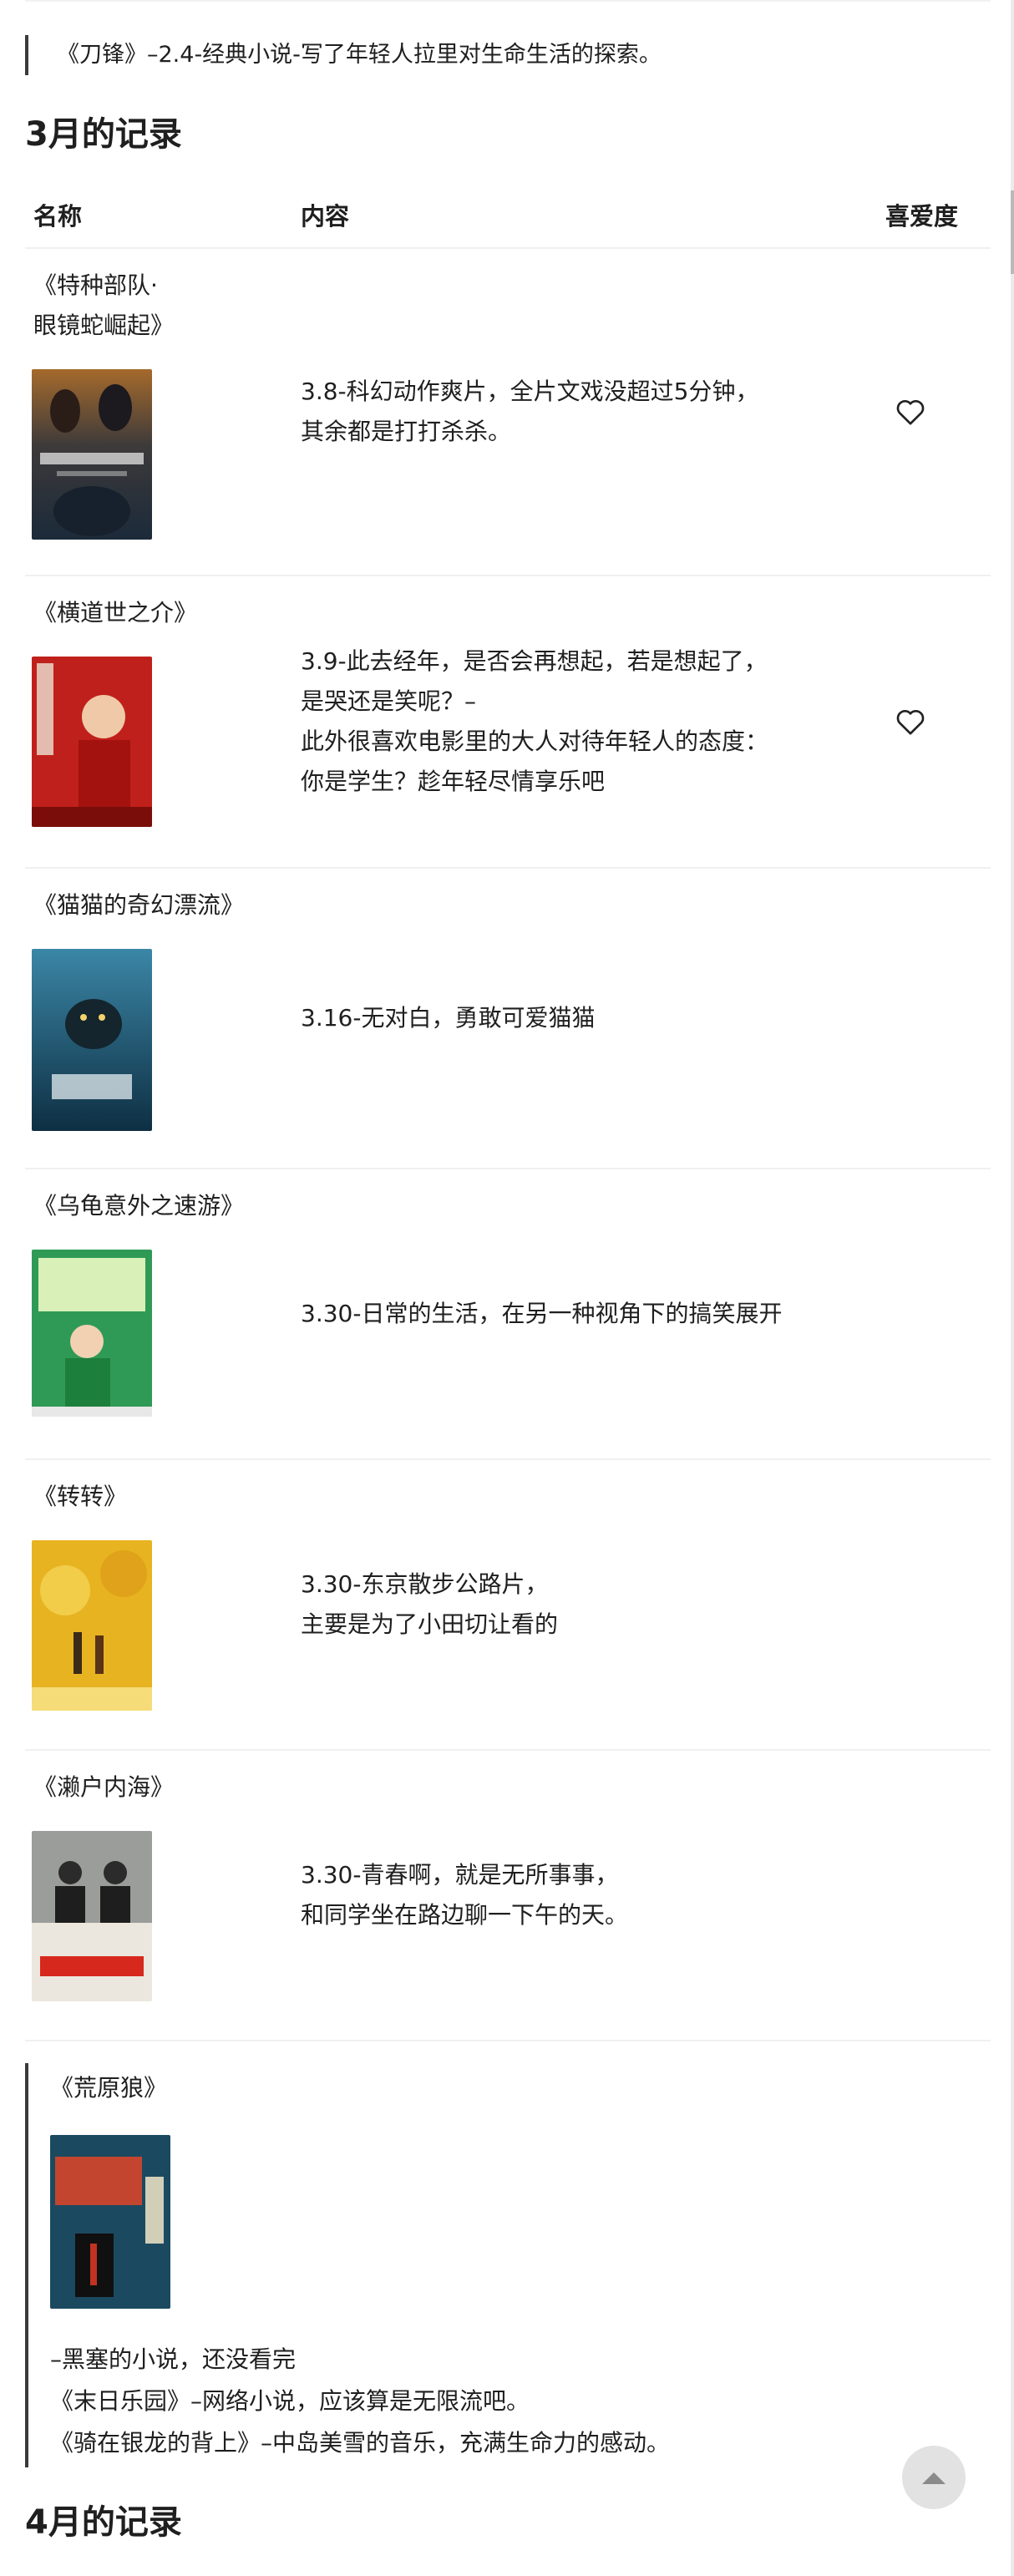 The height and width of the screenshot is (2576, 1014). I want to click on movie-note: 3.30-青春啊，就是无所事事， 和同学坐在路边聊一下午的天。, so click(465, 1895).